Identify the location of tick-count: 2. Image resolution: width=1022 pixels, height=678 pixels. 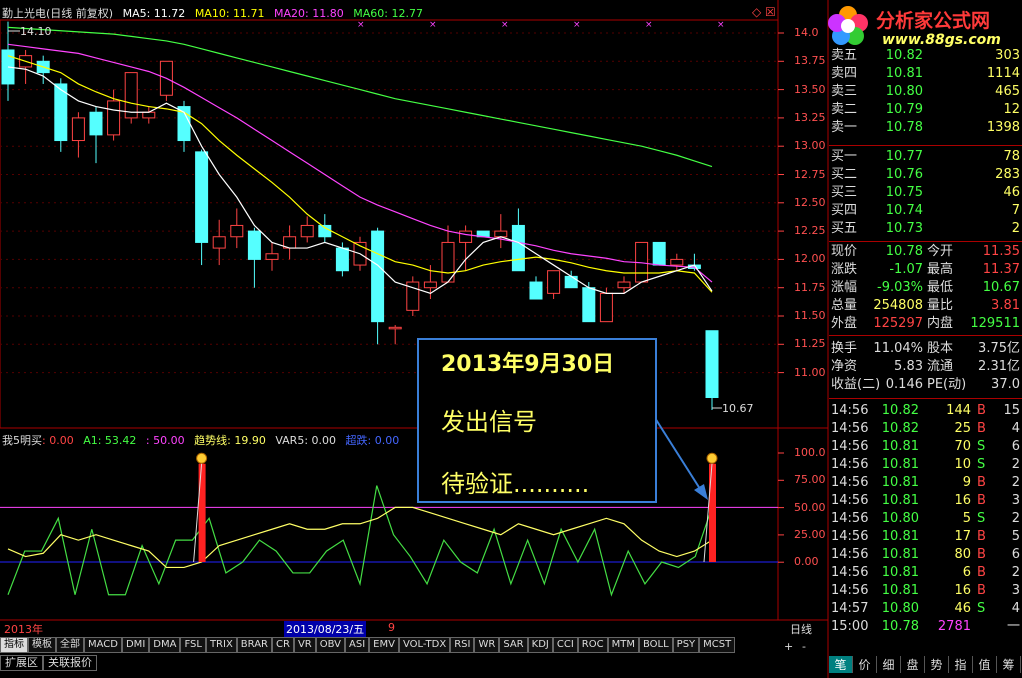
(1015, 464).